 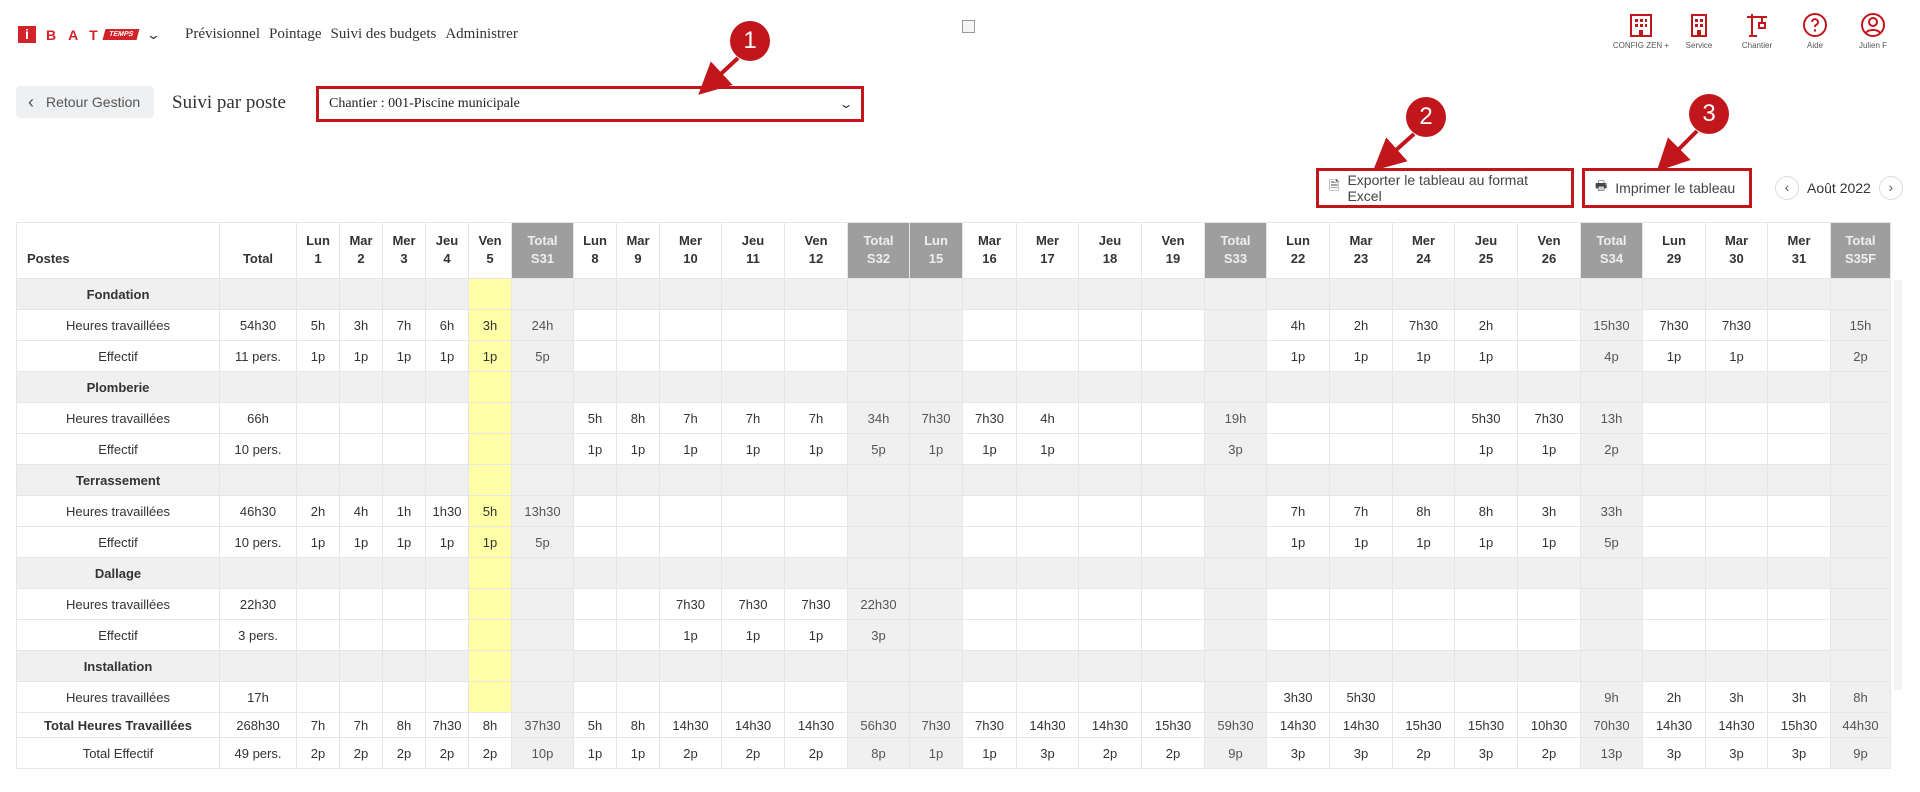 What do you see at coordinates (118, 418) in the screenshot?
I see `row-label: Heures travaillées` at bounding box center [118, 418].